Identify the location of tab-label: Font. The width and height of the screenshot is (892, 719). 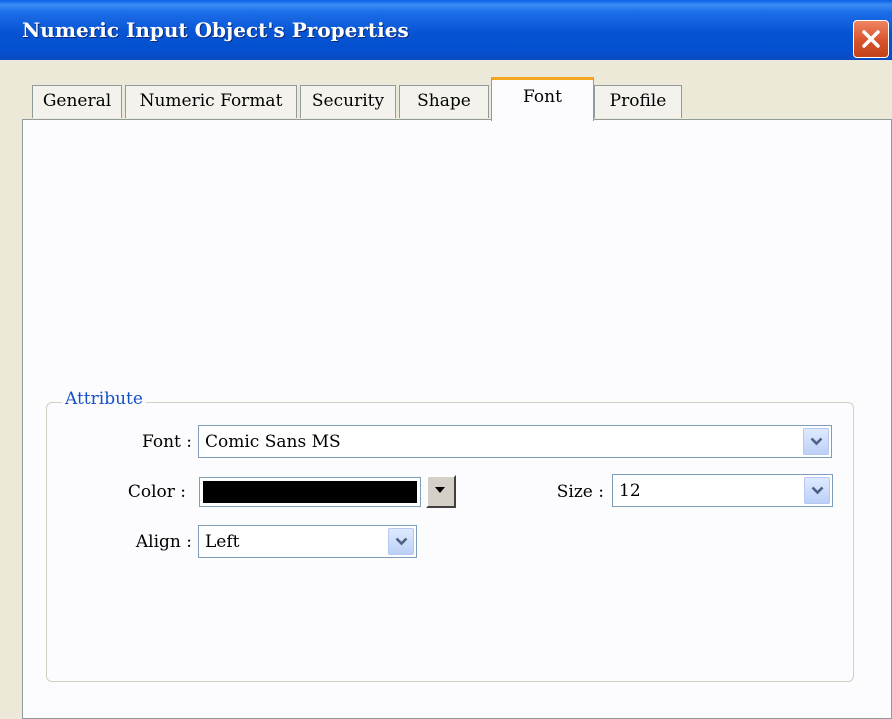
(542, 97).